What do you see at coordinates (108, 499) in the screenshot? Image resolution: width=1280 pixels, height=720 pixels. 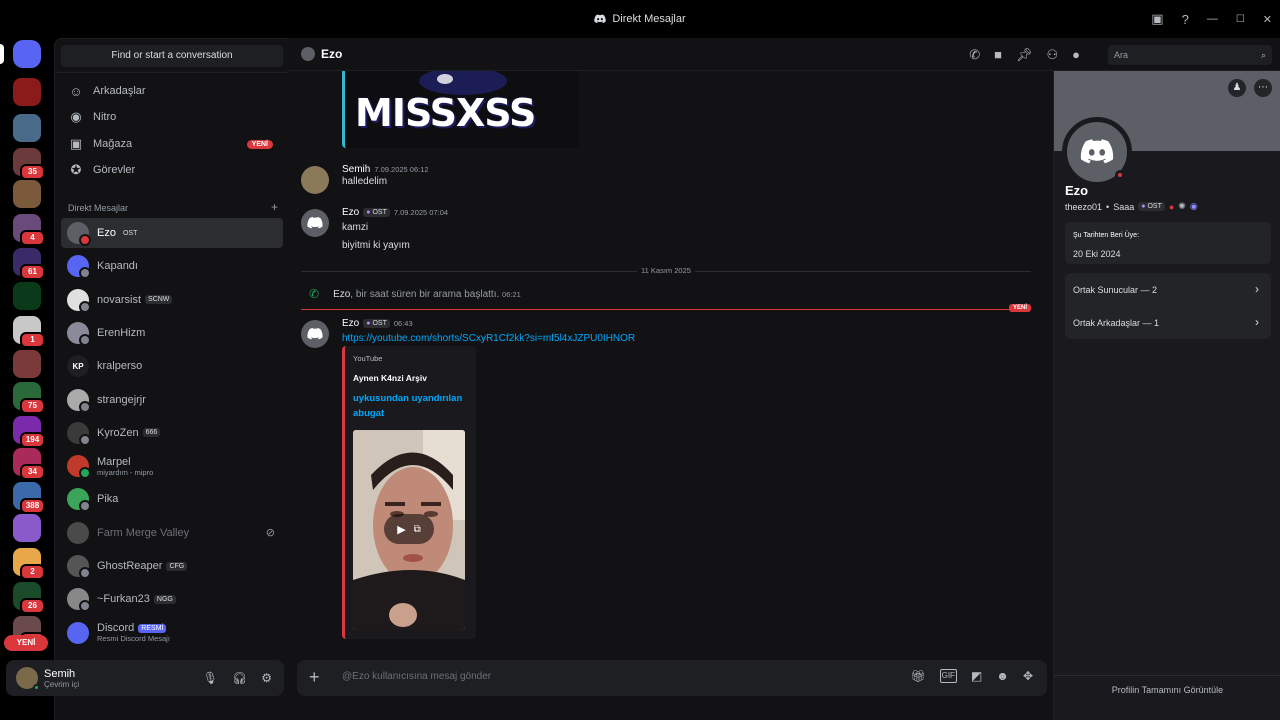 I see `dm-name: Pika` at bounding box center [108, 499].